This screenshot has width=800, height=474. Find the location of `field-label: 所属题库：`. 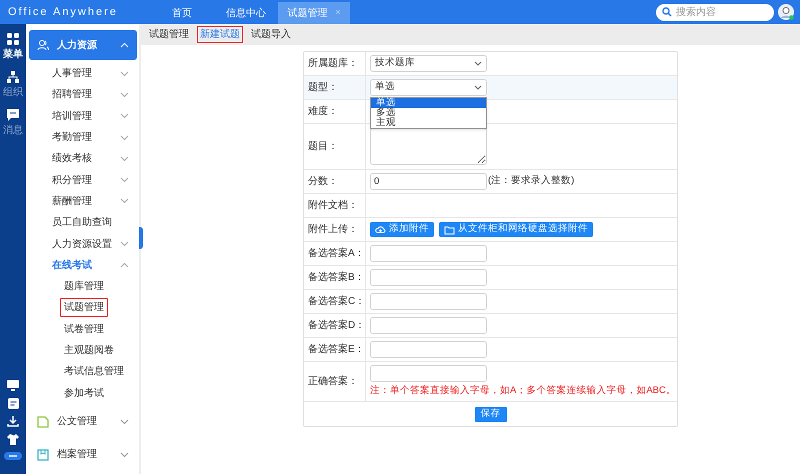

field-label: 所属题库： is located at coordinates (333, 63).